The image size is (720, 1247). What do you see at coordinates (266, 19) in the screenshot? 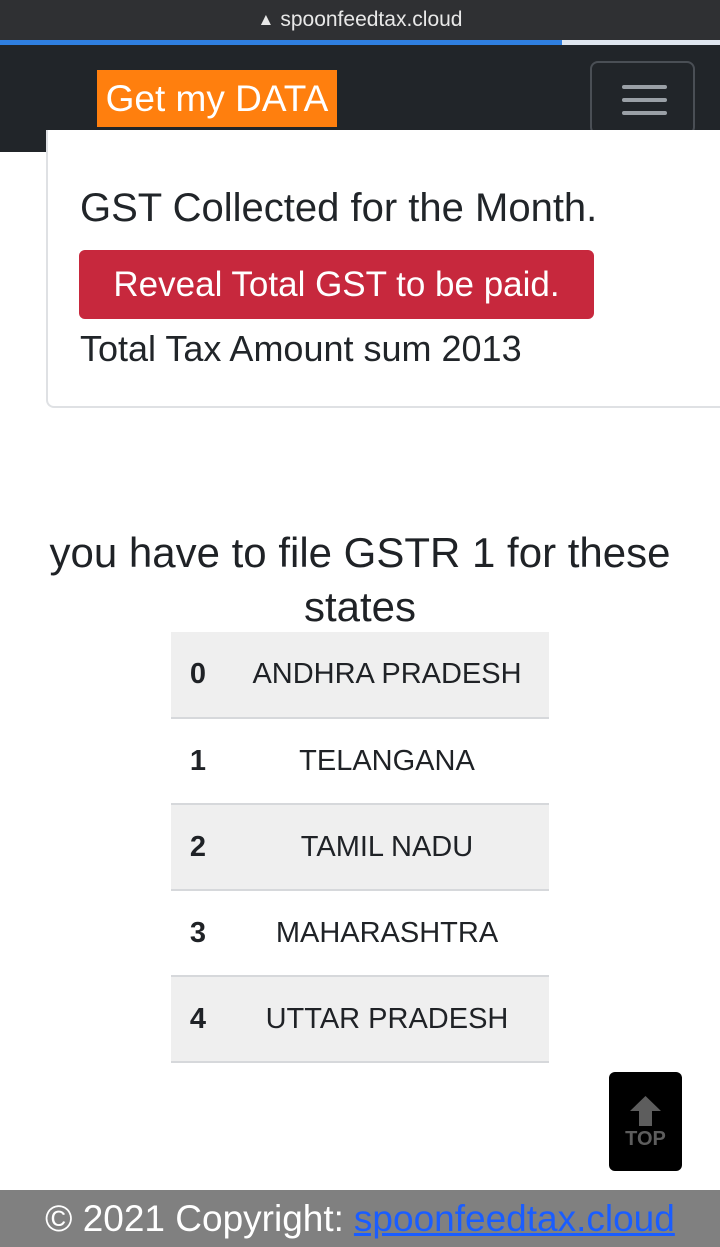
I see `warning-triangle-icon: ▲` at bounding box center [266, 19].